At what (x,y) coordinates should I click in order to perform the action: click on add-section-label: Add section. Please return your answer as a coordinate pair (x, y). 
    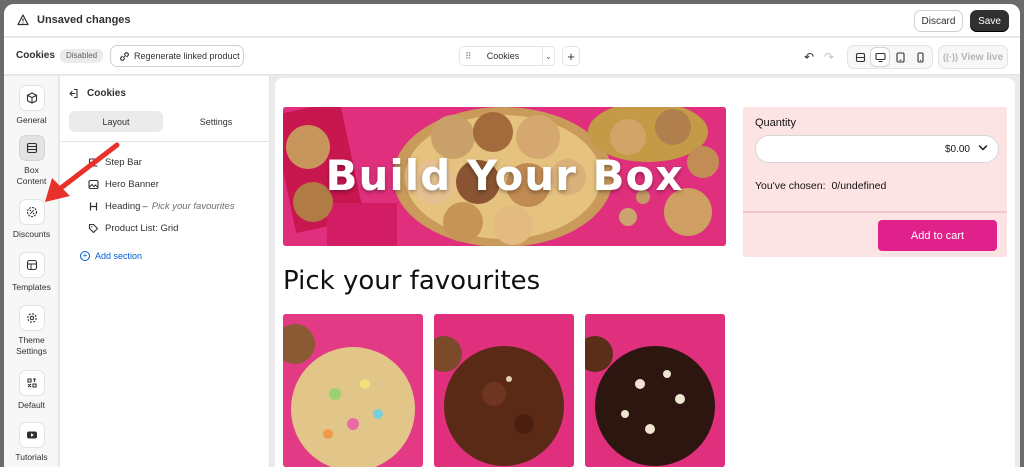
    Looking at the image, I should click on (119, 256).